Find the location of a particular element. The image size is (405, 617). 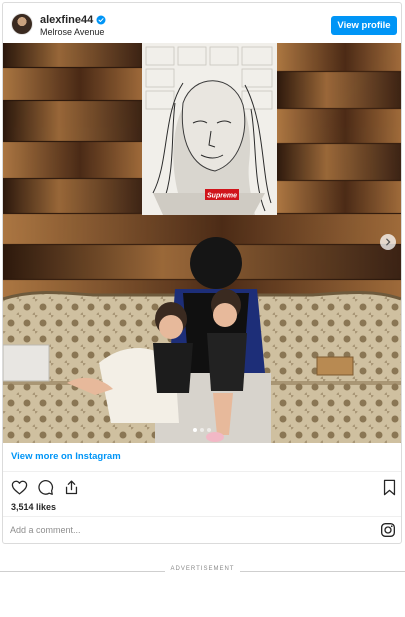

advertisement-divider: ADVERTISEMENT is located at coordinates (202, 571).